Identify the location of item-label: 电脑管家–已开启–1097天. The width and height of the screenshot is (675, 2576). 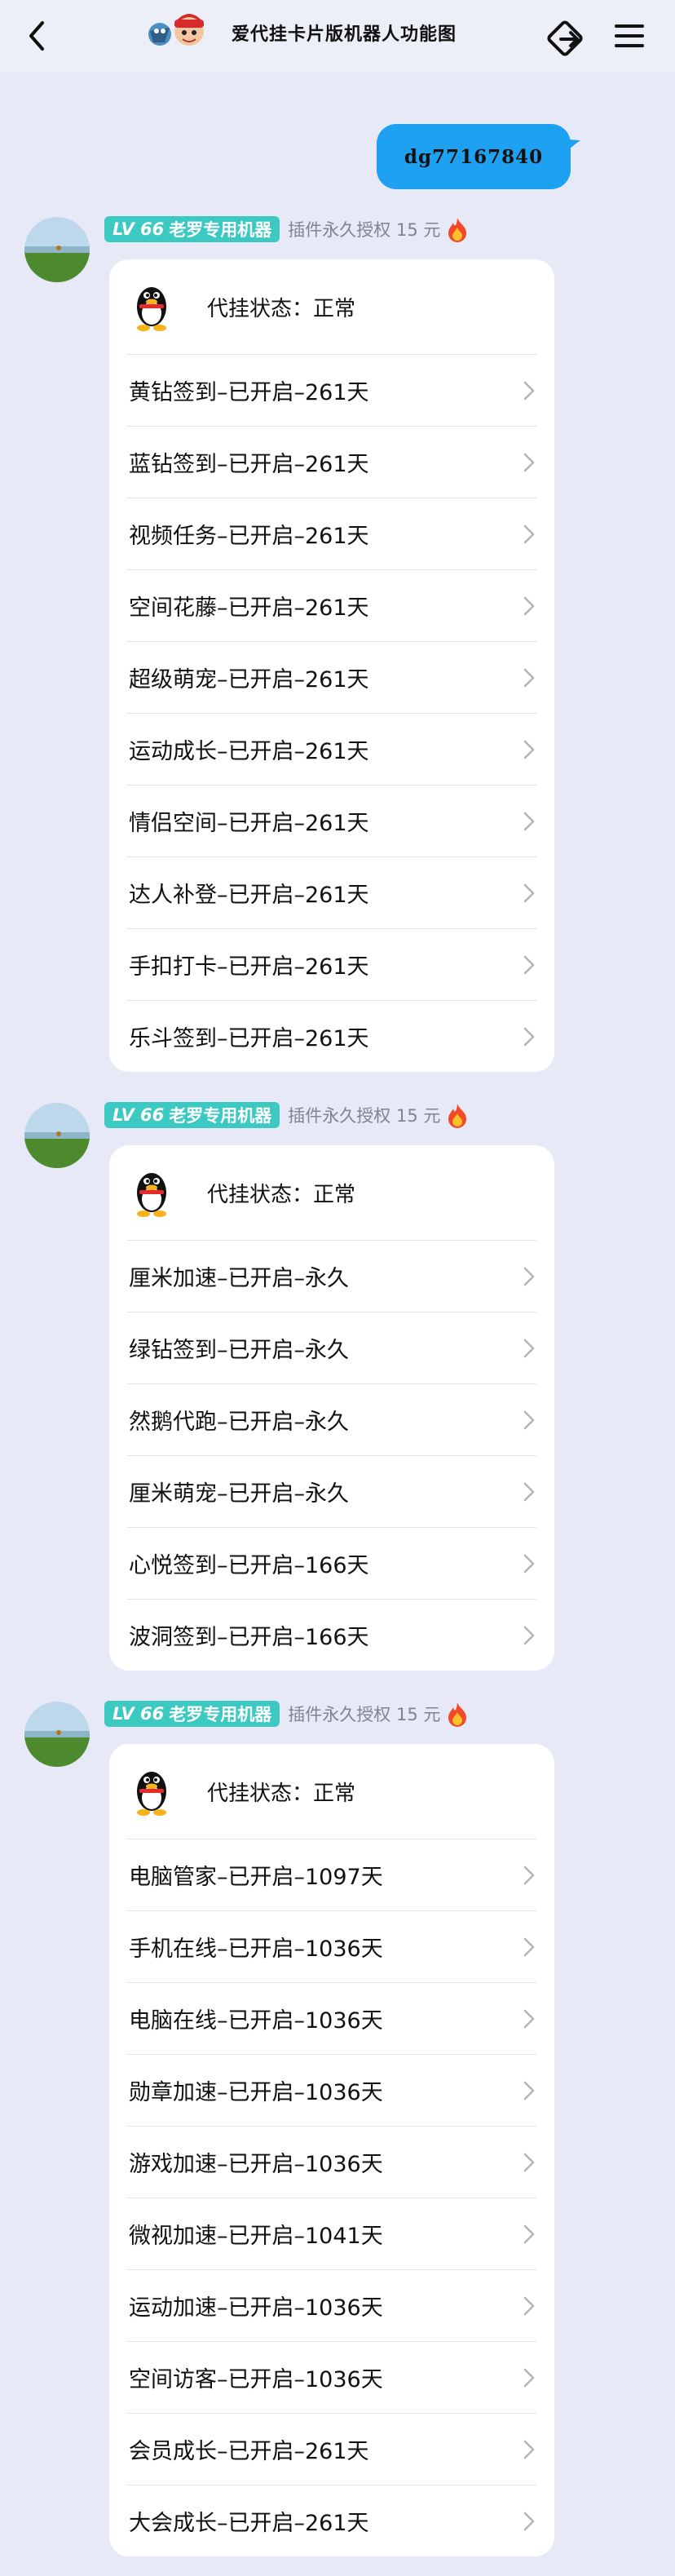
(256, 1877).